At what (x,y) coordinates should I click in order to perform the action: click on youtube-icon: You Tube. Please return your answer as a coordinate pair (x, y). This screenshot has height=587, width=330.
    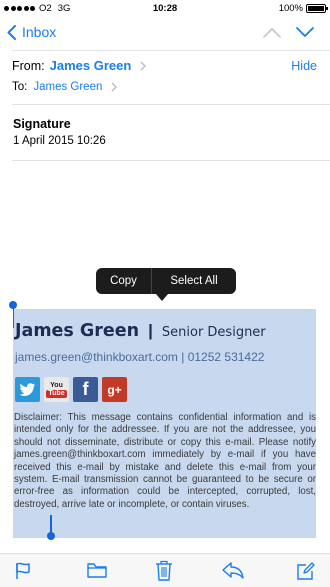
    Looking at the image, I should click on (56, 389).